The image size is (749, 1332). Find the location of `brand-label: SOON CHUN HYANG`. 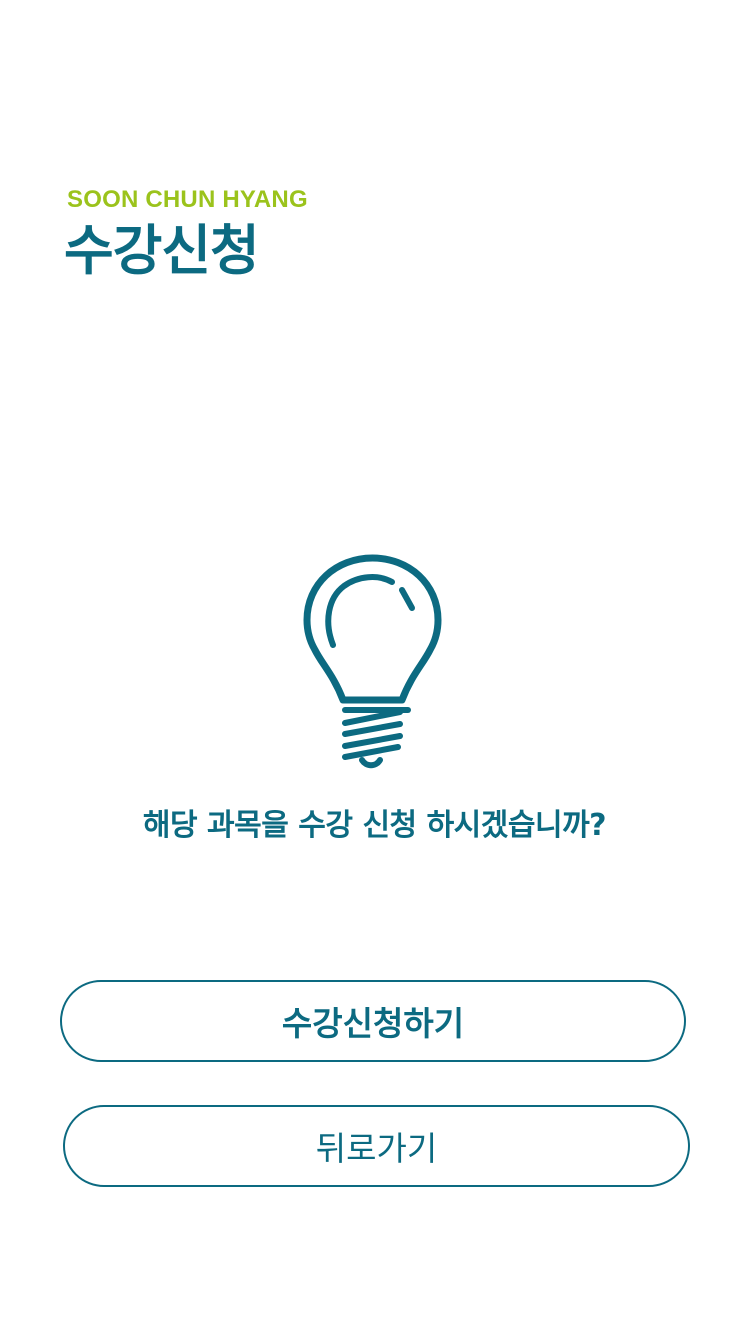

brand-label: SOON CHUN HYANG is located at coordinates (187, 199).